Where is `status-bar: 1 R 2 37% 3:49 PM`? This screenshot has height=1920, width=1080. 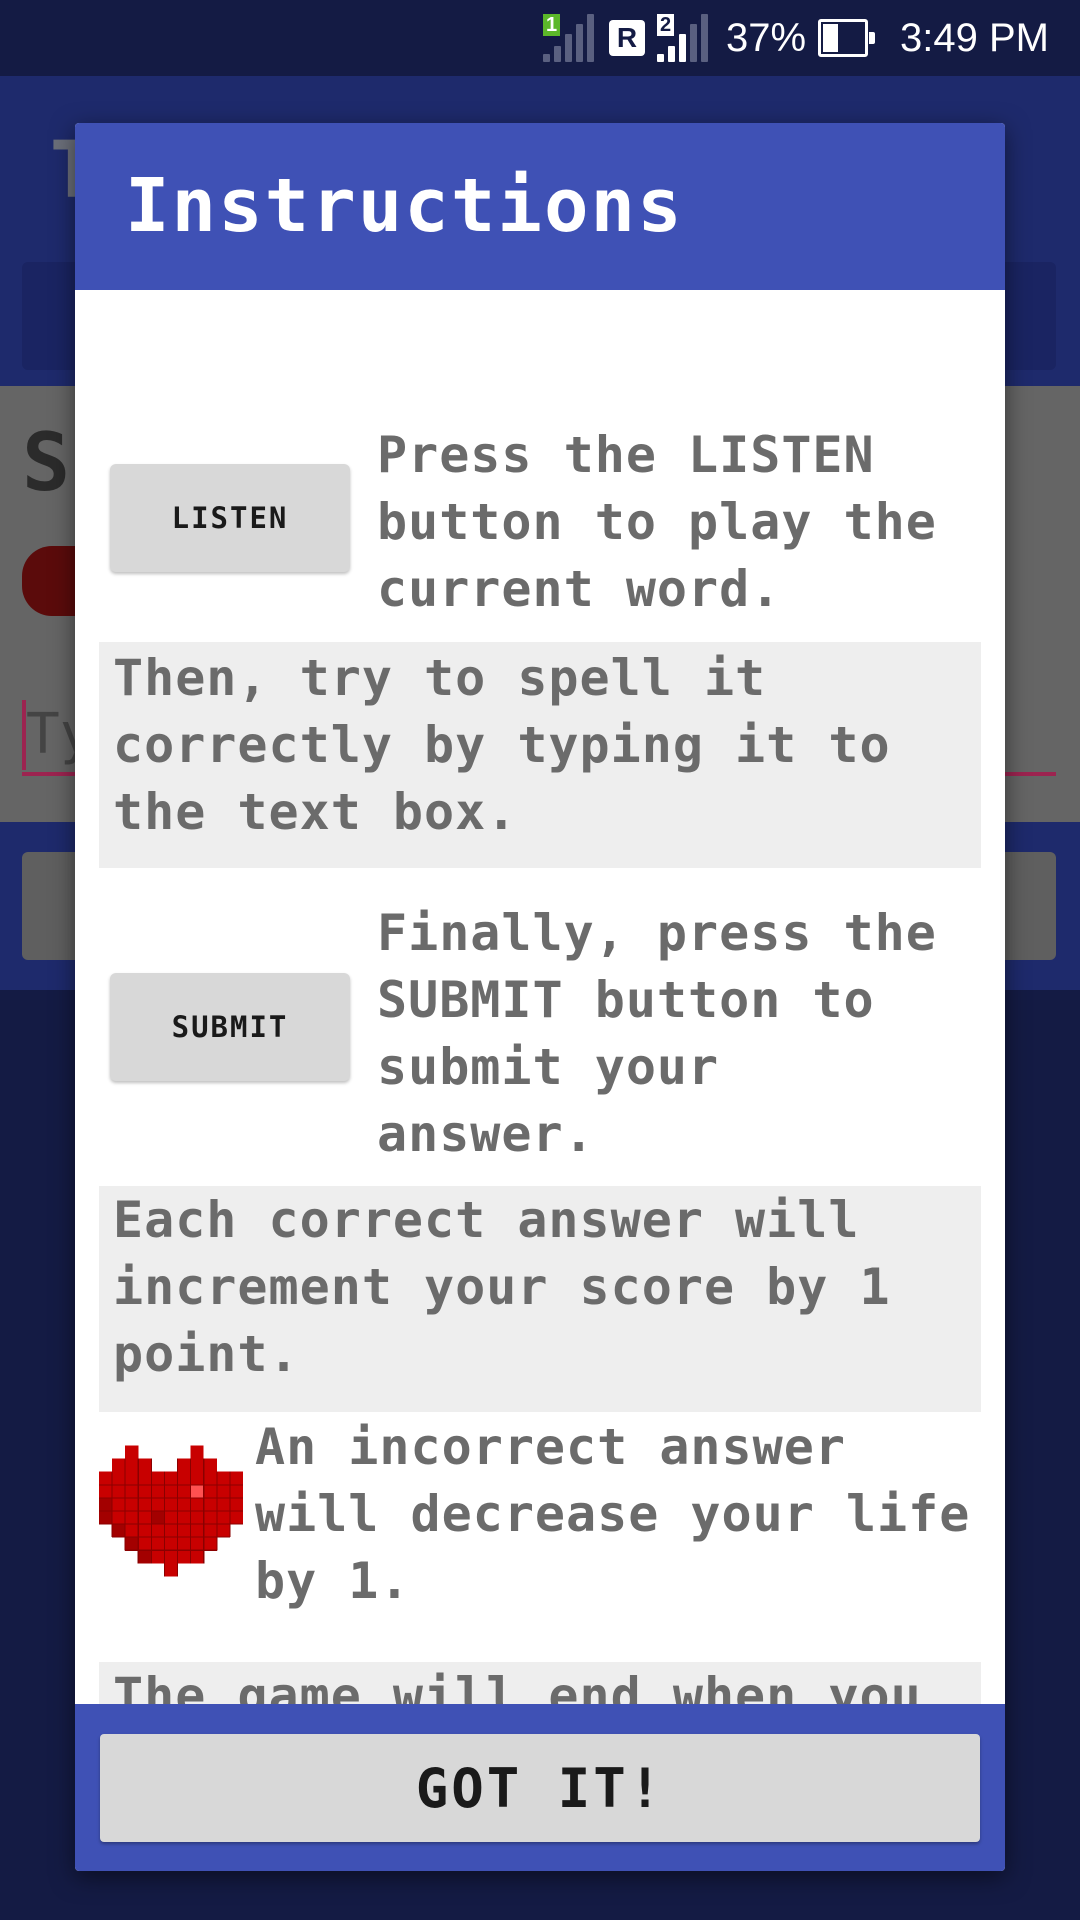
status-bar: 1 R 2 37% 3:49 PM is located at coordinates (540, 38).